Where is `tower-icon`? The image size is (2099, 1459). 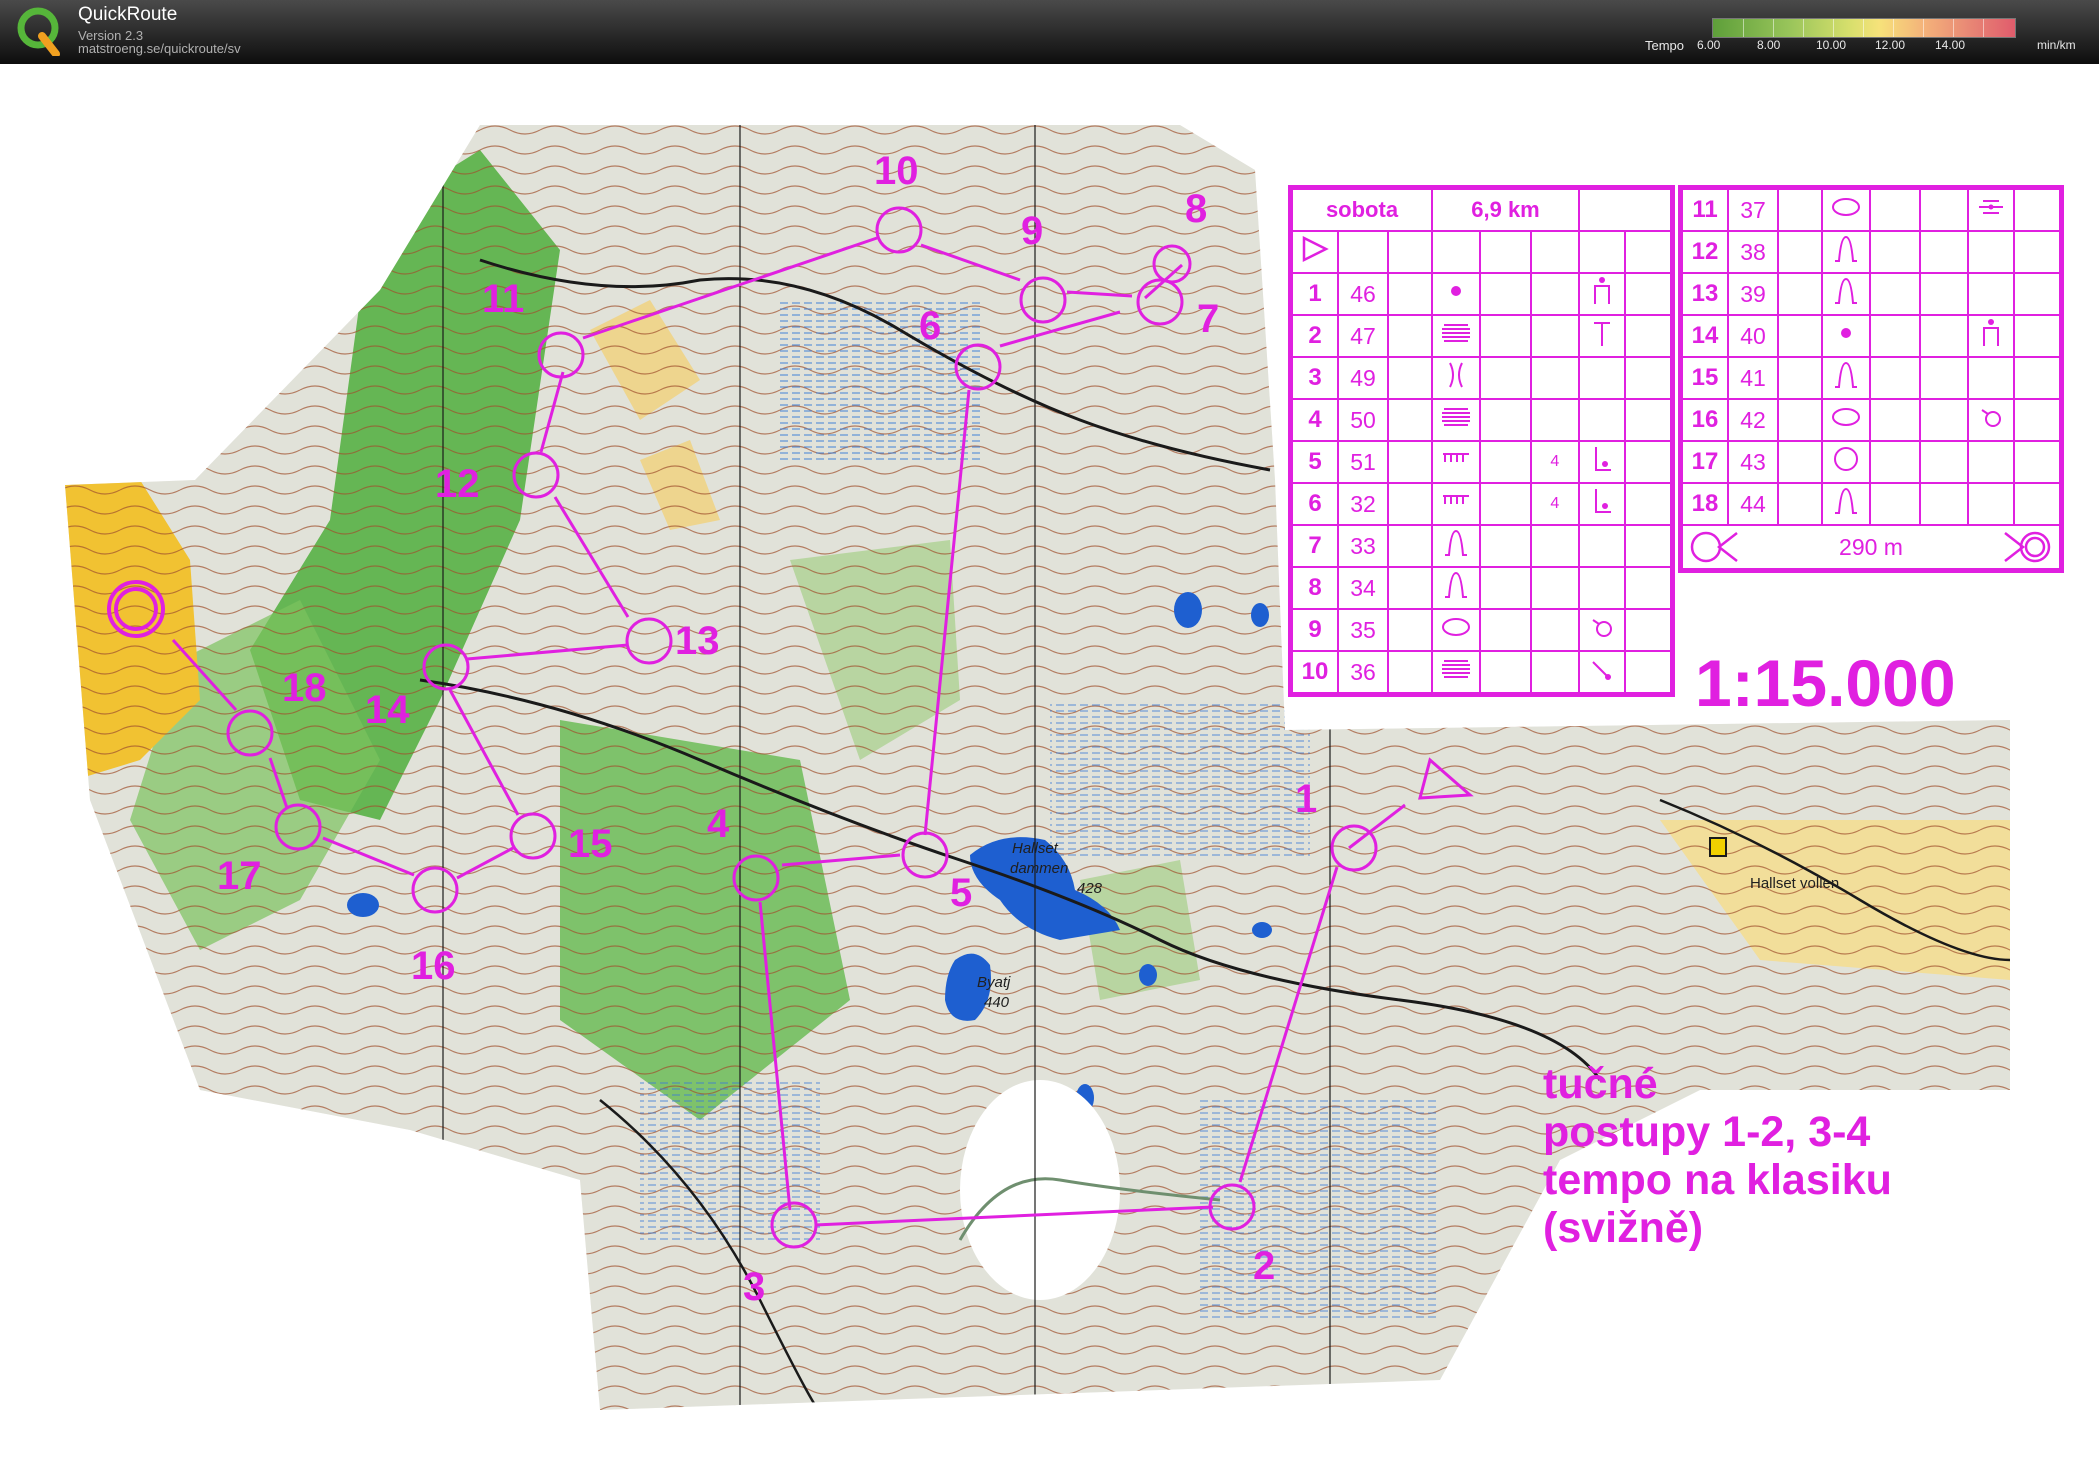 tower-icon is located at coordinates (1602, 294).